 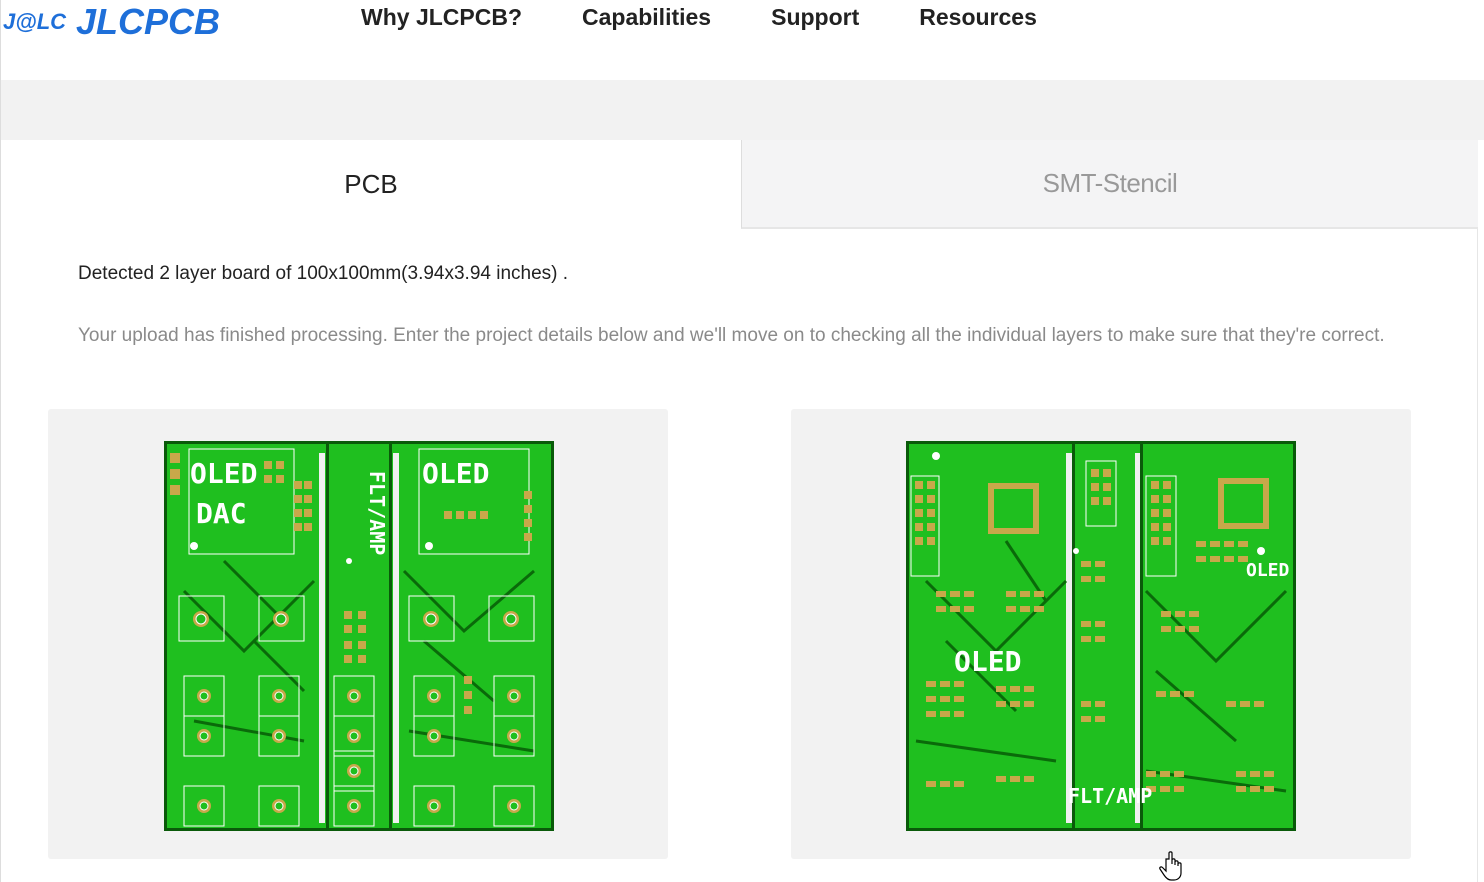 What do you see at coordinates (455, 473) in the screenshot?
I see `pcb-label-oled-2: OLED` at bounding box center [455, 473].